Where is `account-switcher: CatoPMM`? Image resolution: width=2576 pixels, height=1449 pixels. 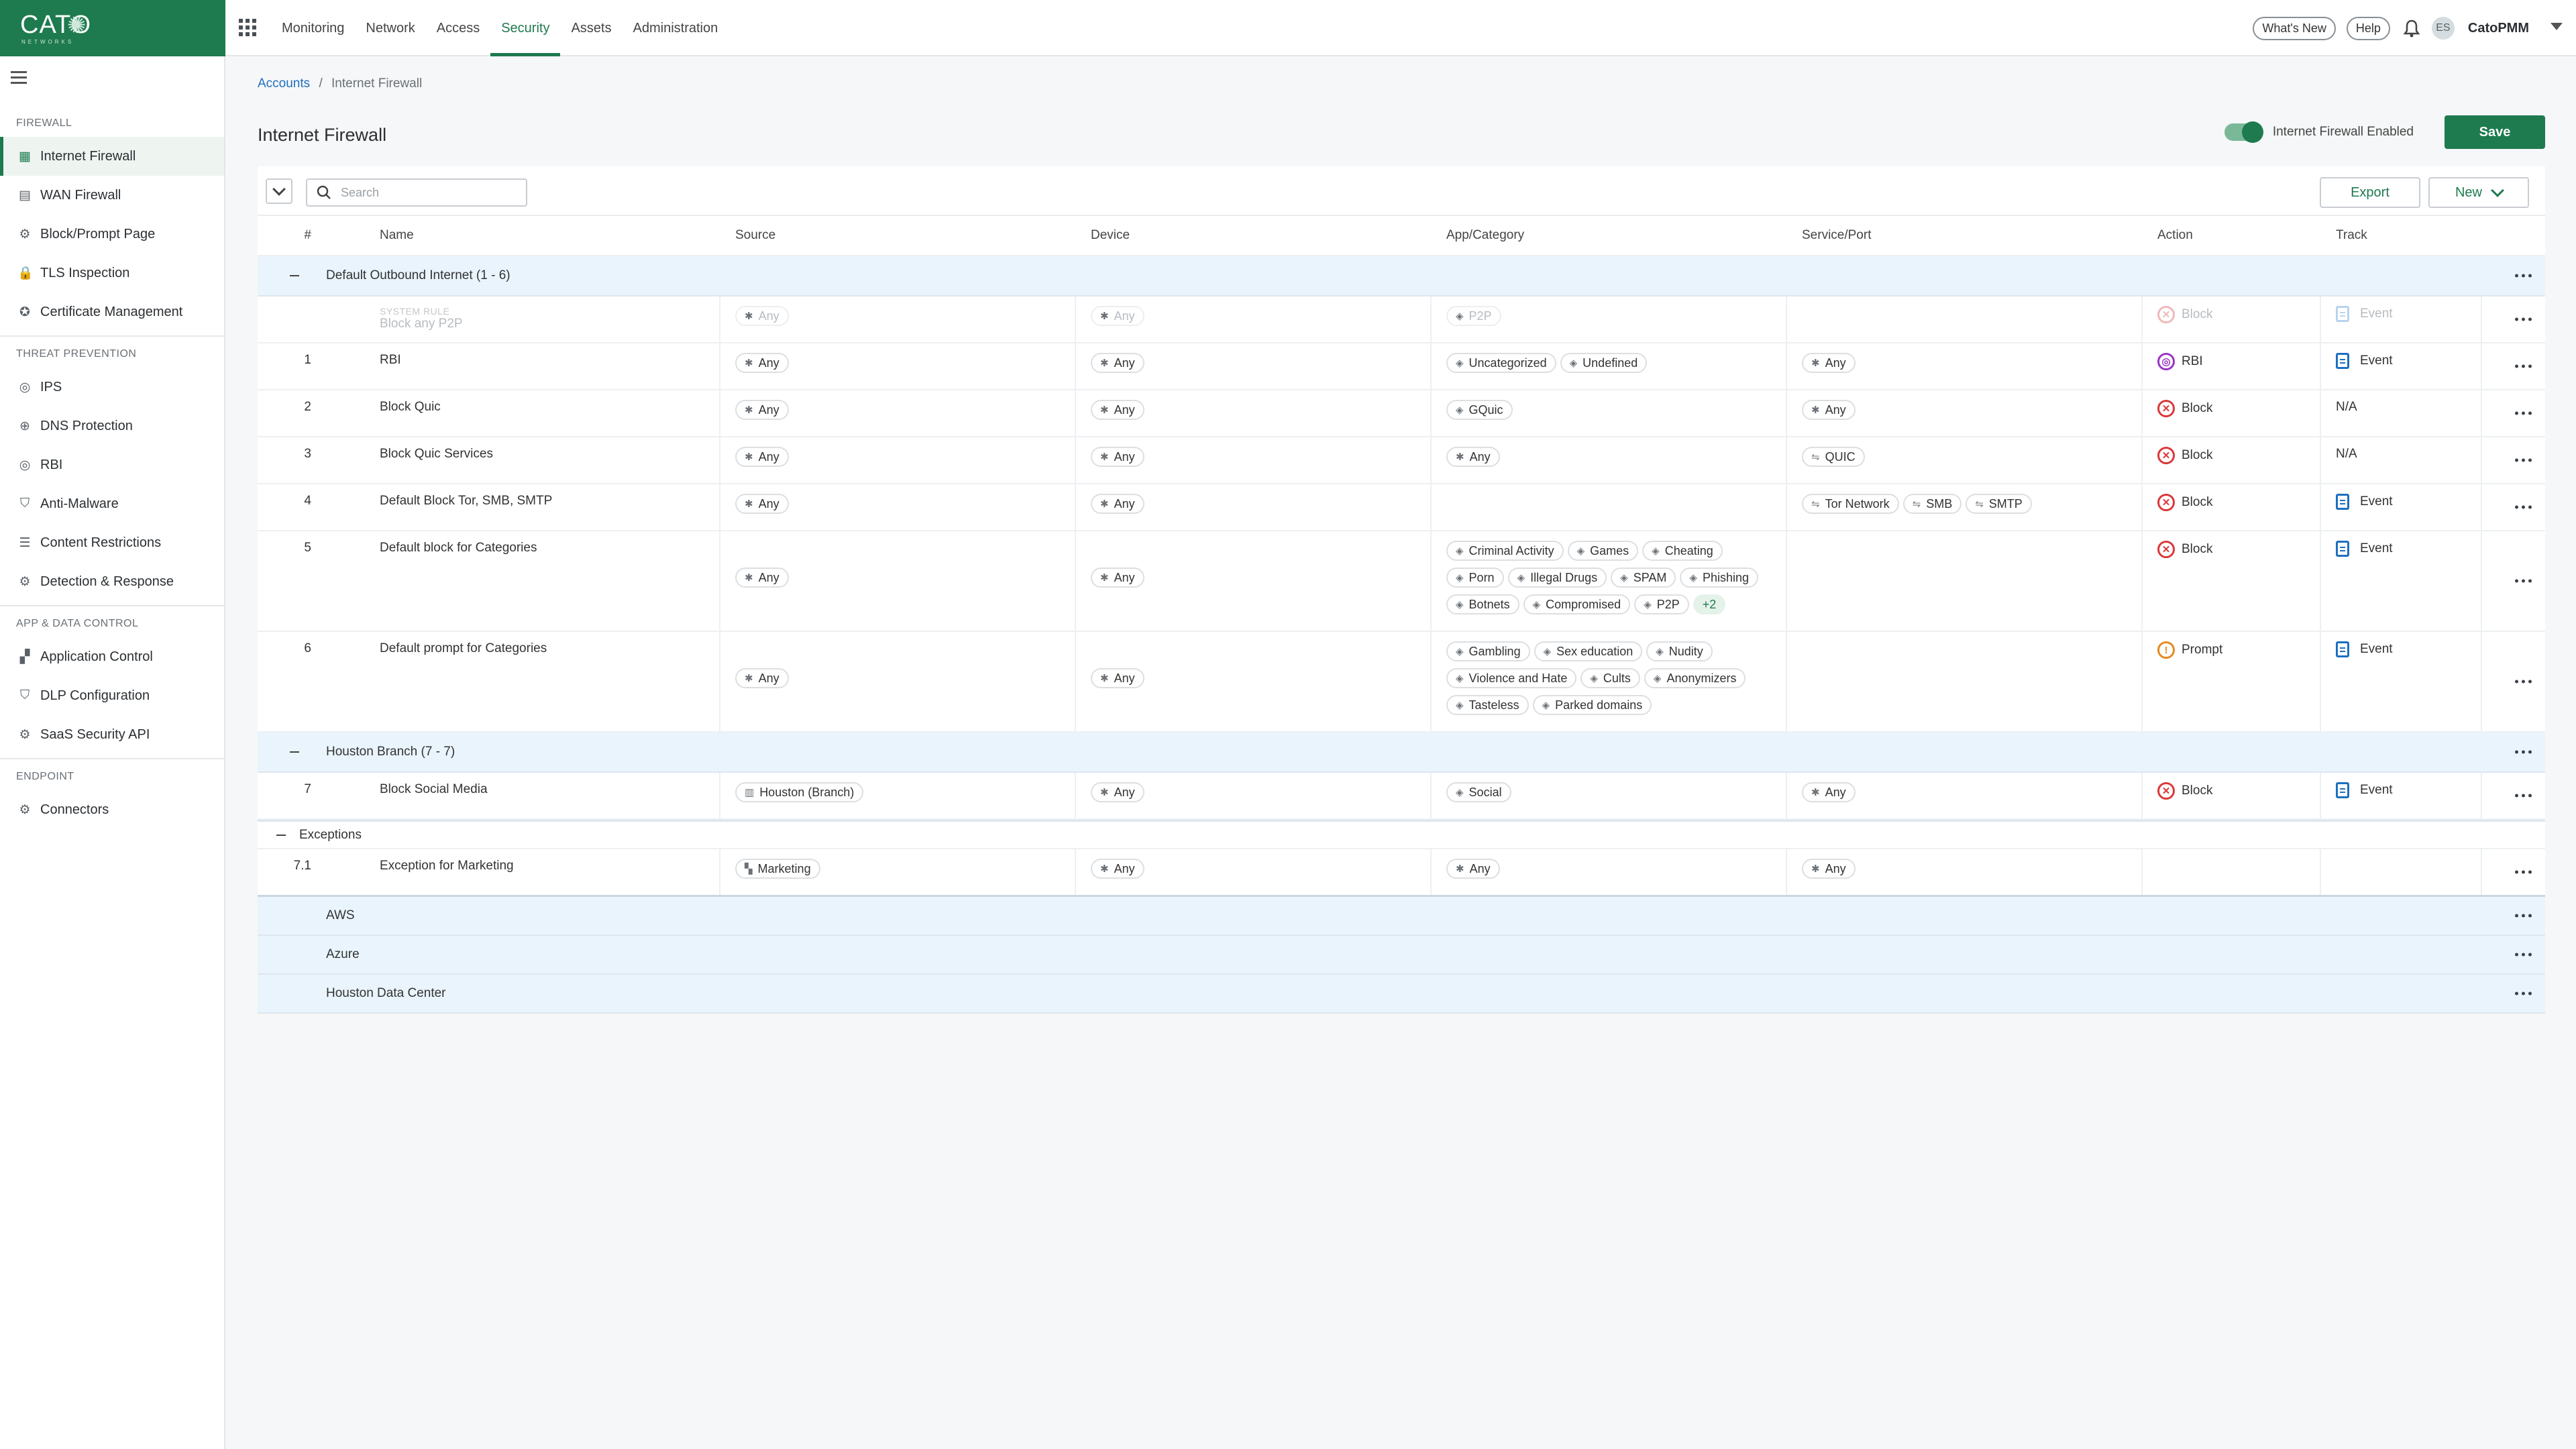 account-switcher: CatoPMM is located at coordinates (2498, 28).